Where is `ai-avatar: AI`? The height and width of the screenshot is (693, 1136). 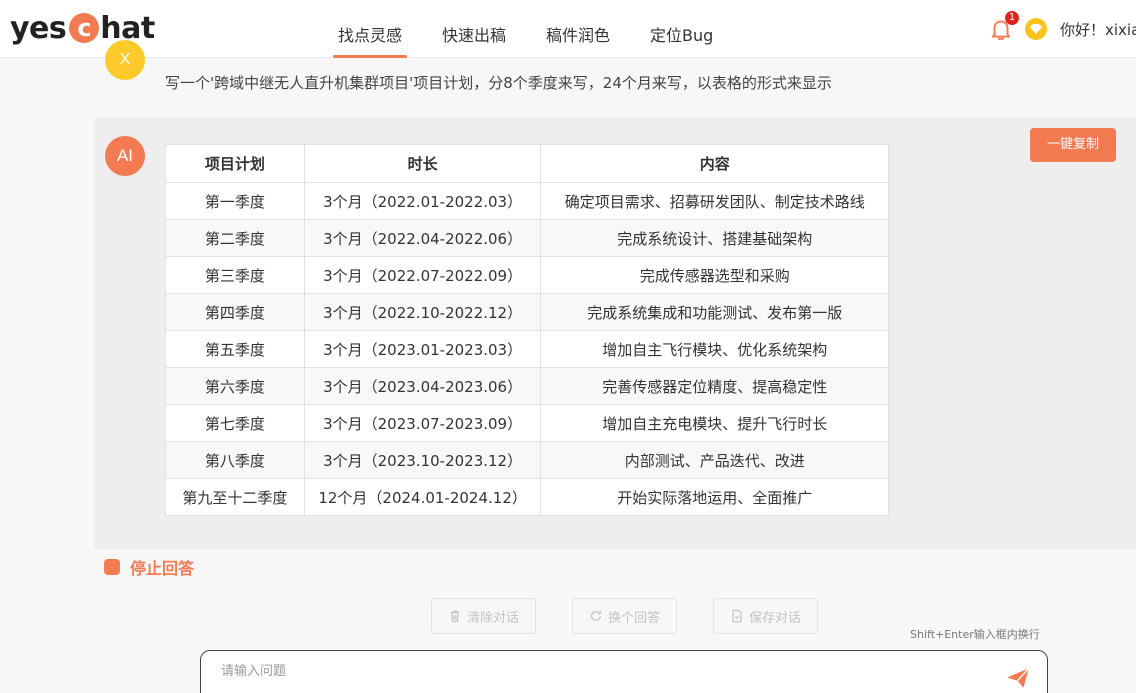 ai-avatar: AI is located at coordinates (125, 156).